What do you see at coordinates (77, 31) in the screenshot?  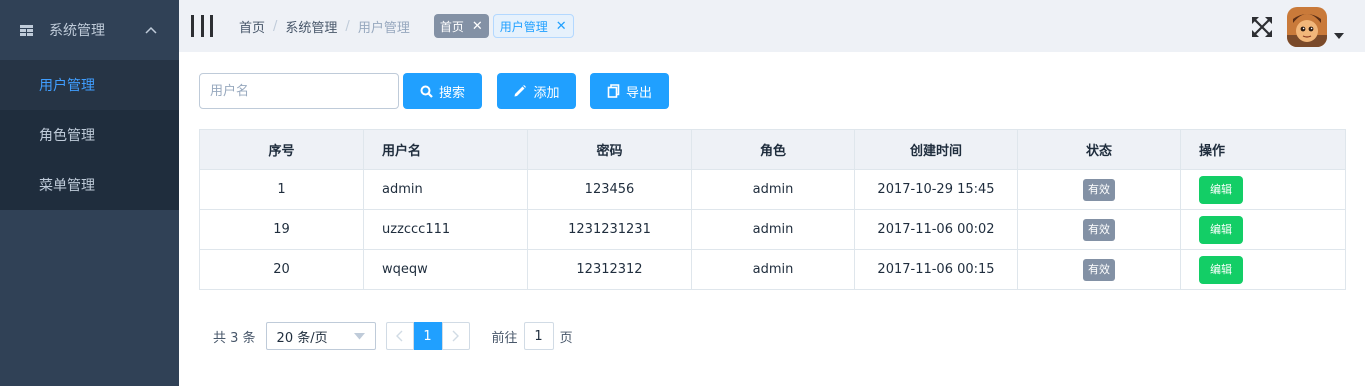 I see `menu-title: 系统管理` at bounding box center [77, 31].